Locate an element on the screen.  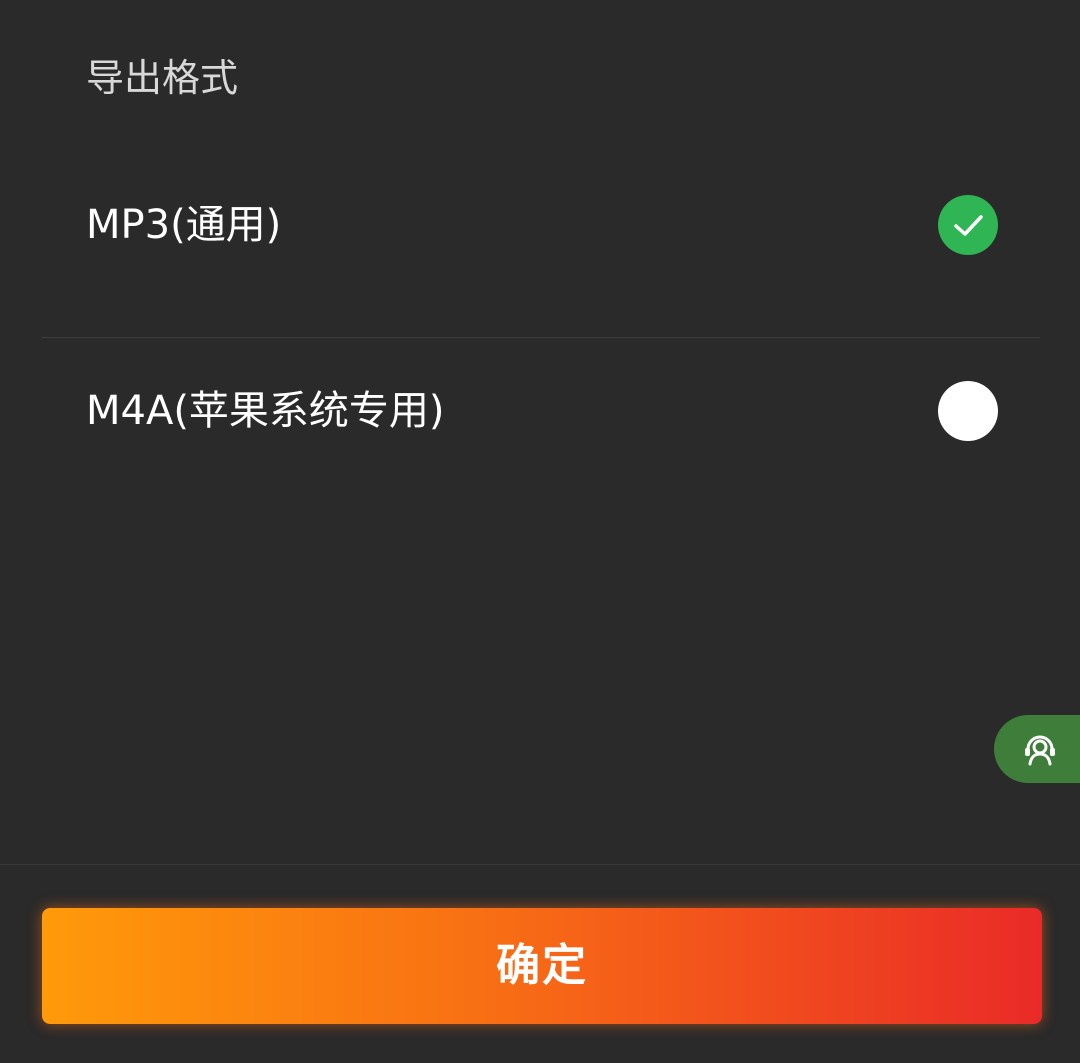
radio-selected-check-icon is located at coordinates (968, 225).